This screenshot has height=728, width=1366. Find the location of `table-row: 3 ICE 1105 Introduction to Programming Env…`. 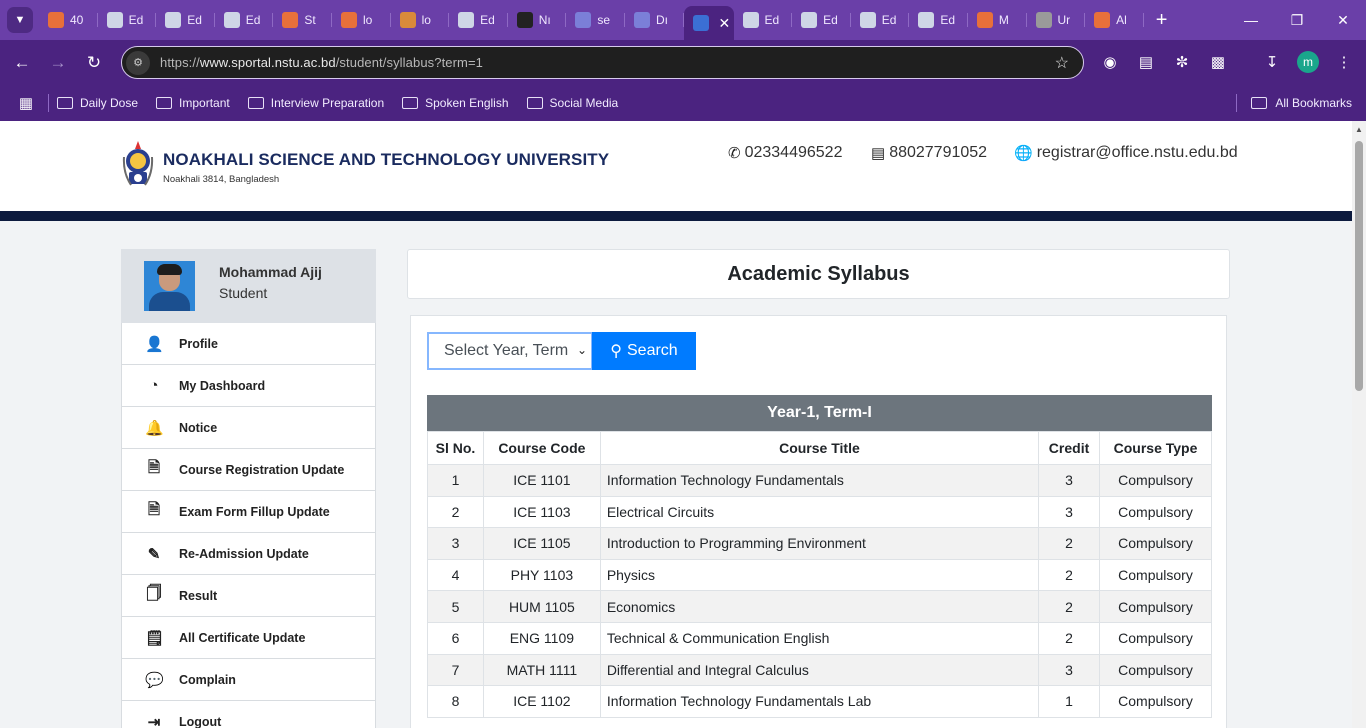

table-row: 3 ICE 1105 Introduction to Programming Env… is located at coordinates (819, 543).